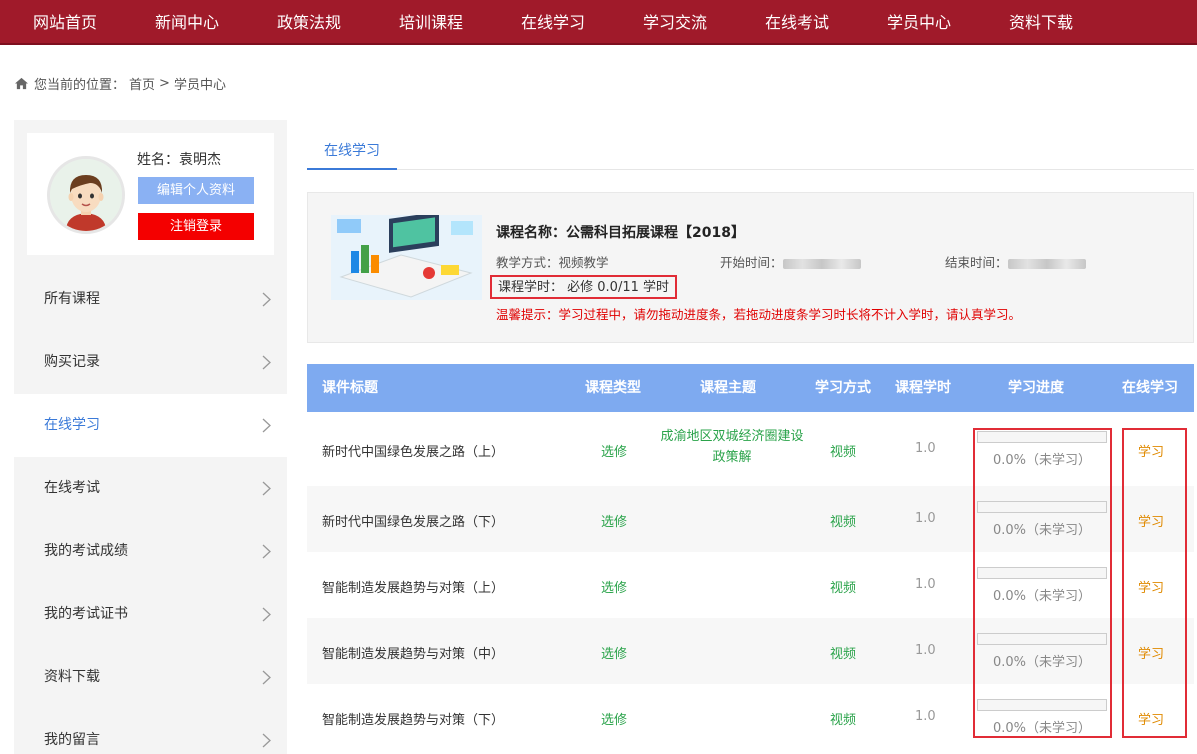  Describe the element at coordinates (583, 287) in the screenshot. I see `course-hours: 课程学时： 必修 0.0/11 学时` at that location.